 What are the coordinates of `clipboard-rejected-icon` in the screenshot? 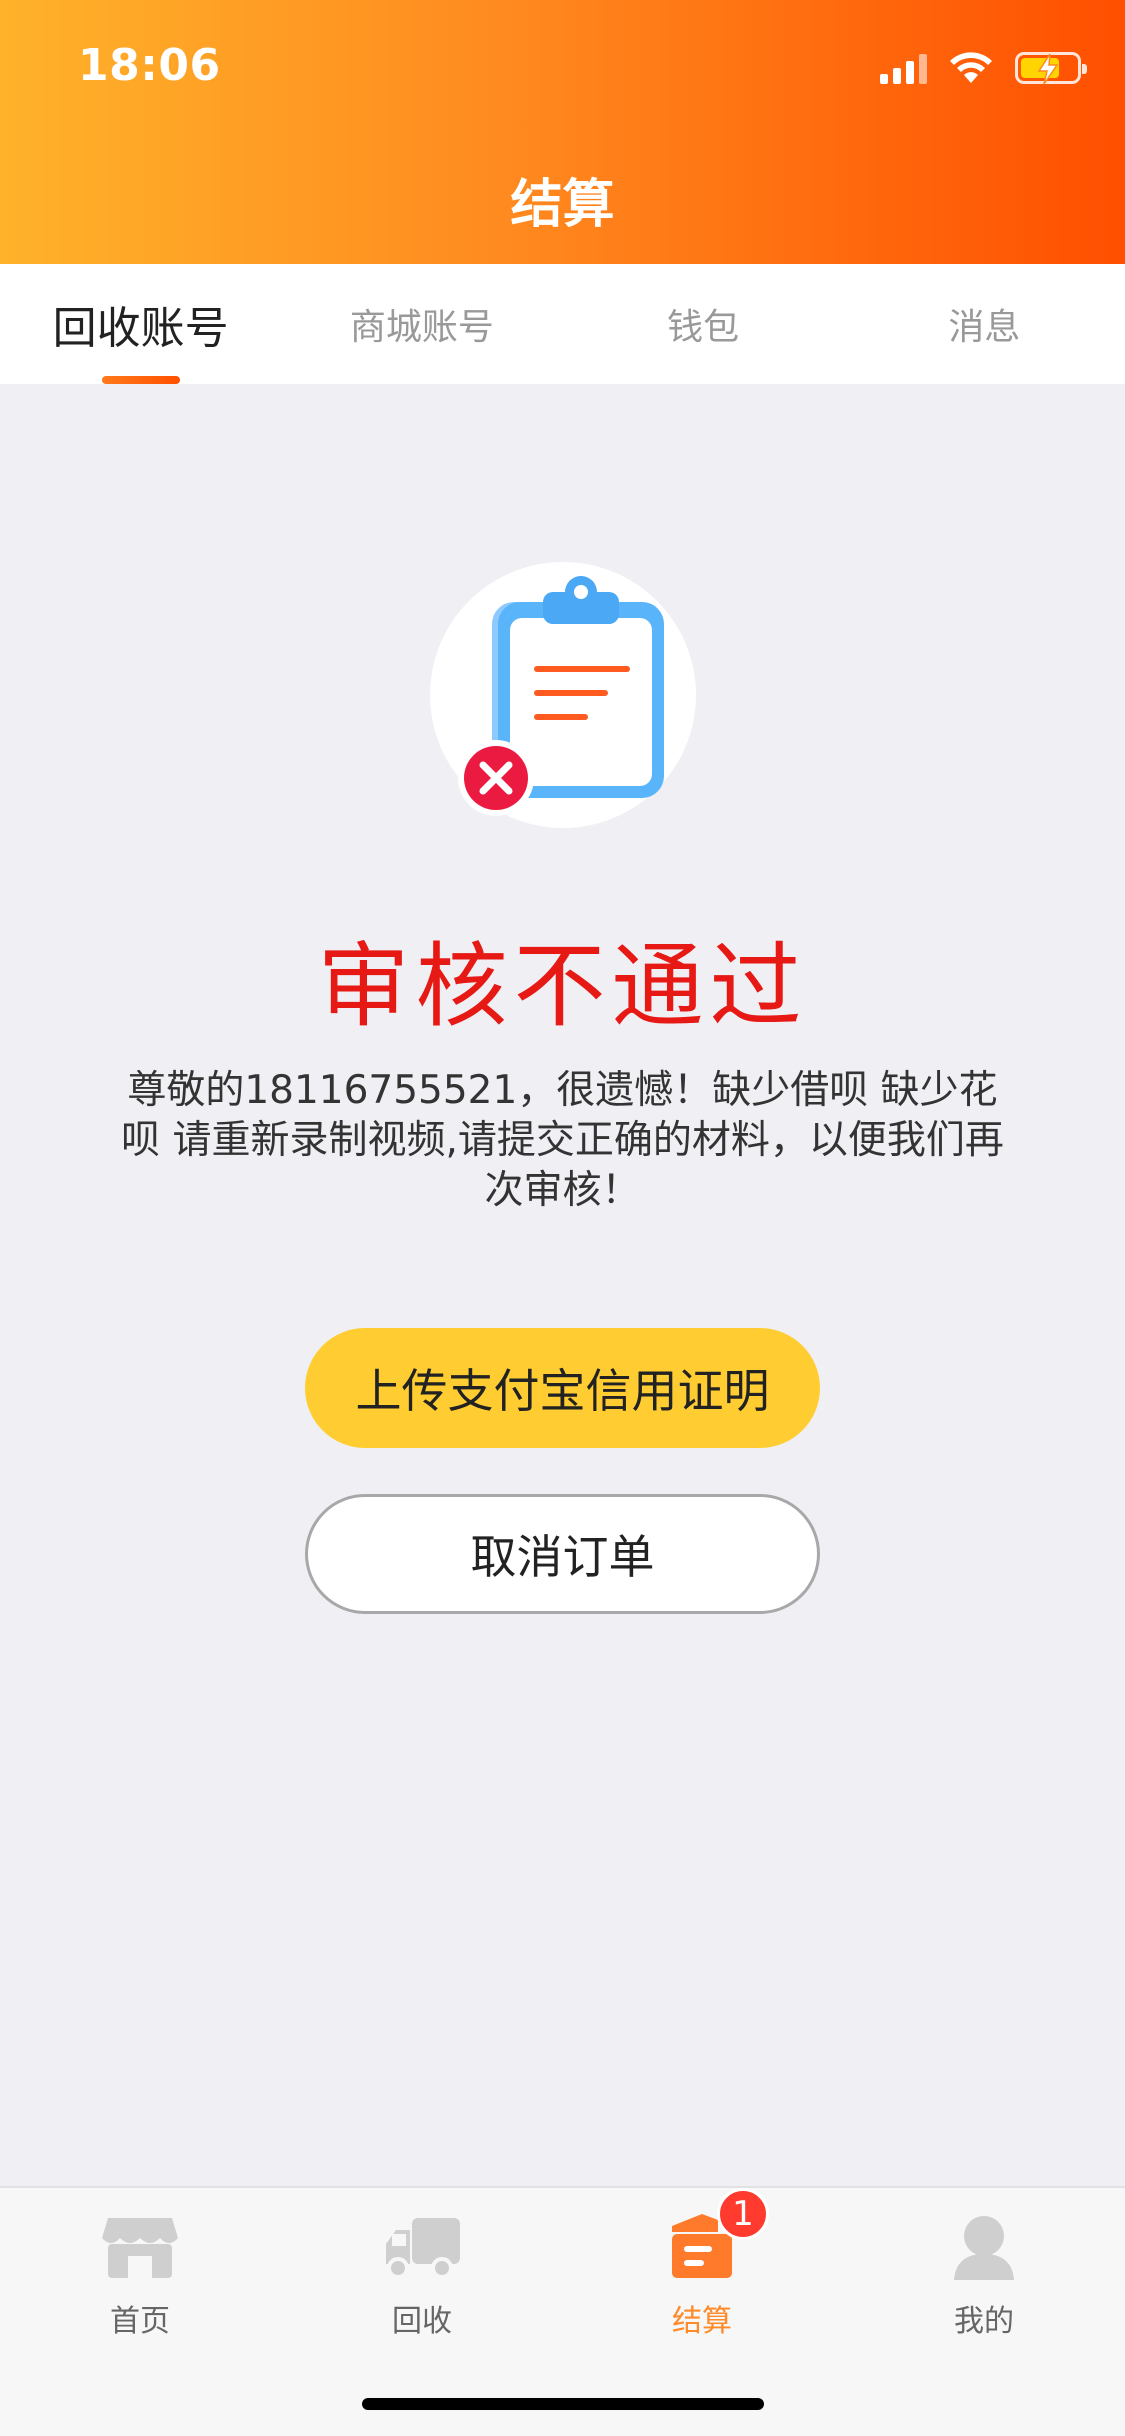 It's located at (563, 695).